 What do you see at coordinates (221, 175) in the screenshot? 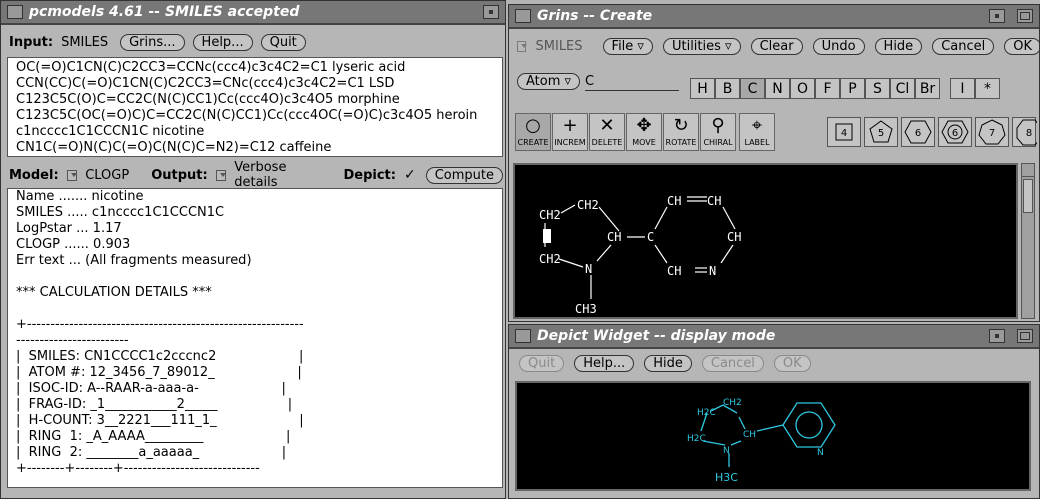
I see `output-menu-icon` at bounding box center [221, 175].